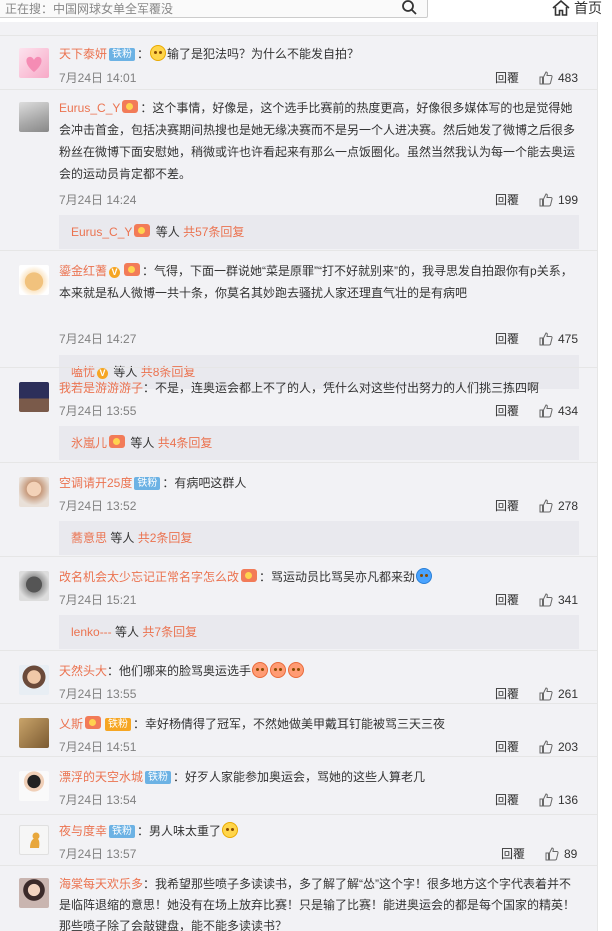 Image resolution: width=612 pixels, height=931 pixels. What do you see at coordinates (98, 78) in the screenshot?
I see `comment-time: 7月24日 14:01` at bounding box center [98, 78].